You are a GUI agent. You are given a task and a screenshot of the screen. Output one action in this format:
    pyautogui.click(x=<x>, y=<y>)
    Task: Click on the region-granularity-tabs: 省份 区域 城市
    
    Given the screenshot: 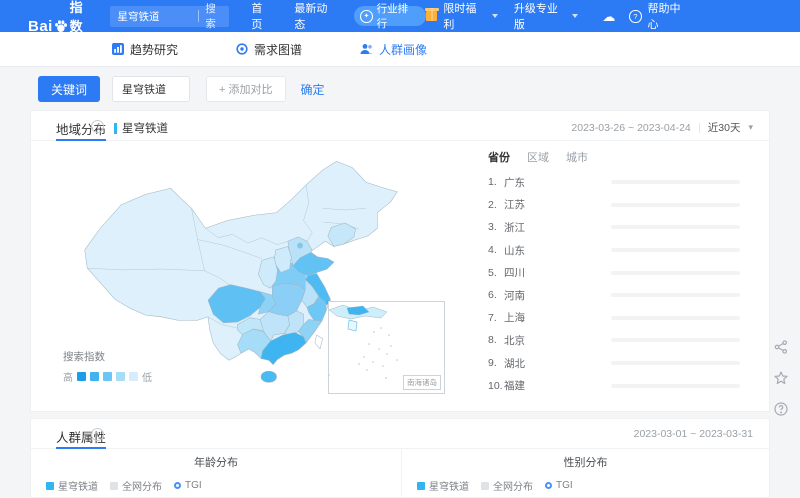 What is the action you would take?
    pyautogui.click(x=538, y=157)
    